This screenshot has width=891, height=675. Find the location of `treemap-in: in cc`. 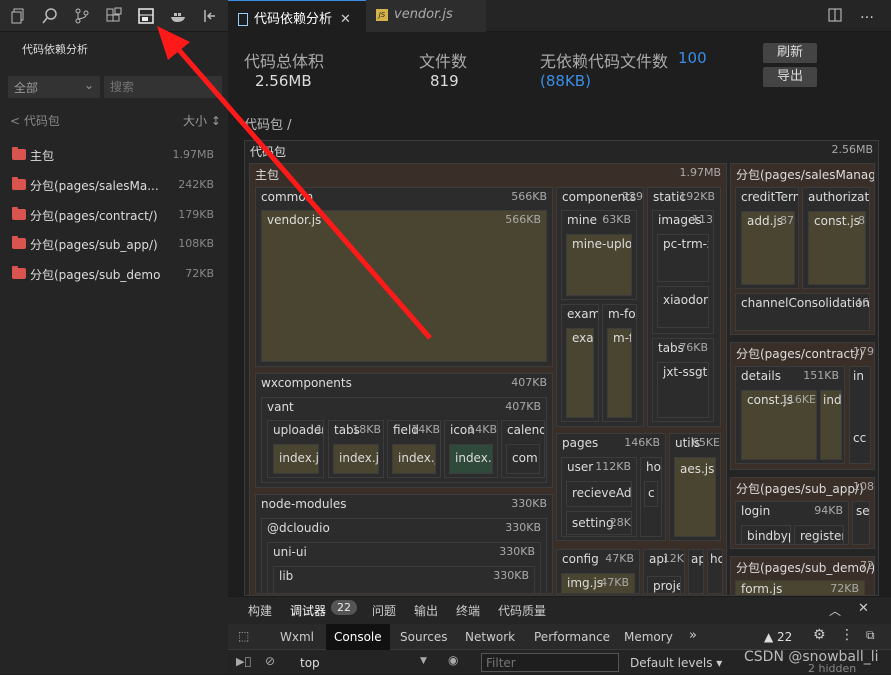

treemap-in: in cc is located at coordinates (860, 415).